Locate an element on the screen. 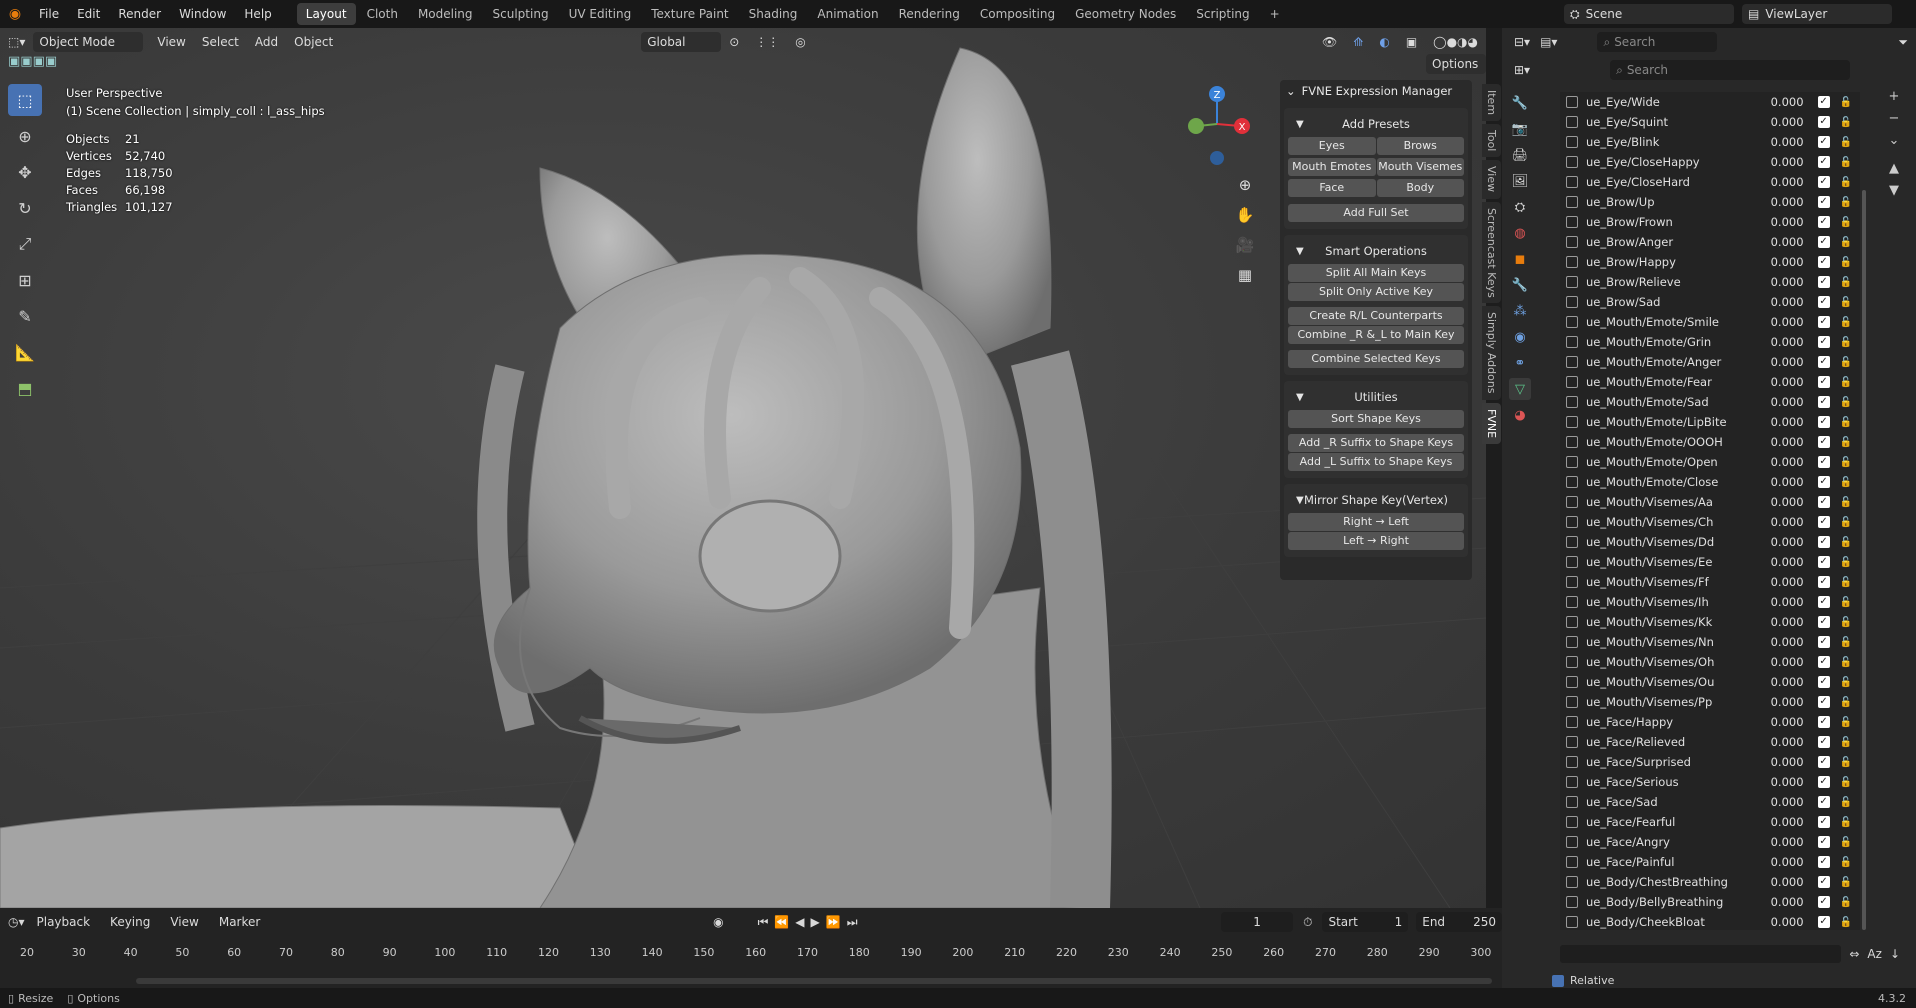 Image resolution: width=1916 pixels, height=1008 pixels. shape-key-row: ue_Brow/Up 0.000 ✓ 🔓 is located at coordinates (1710, 202).